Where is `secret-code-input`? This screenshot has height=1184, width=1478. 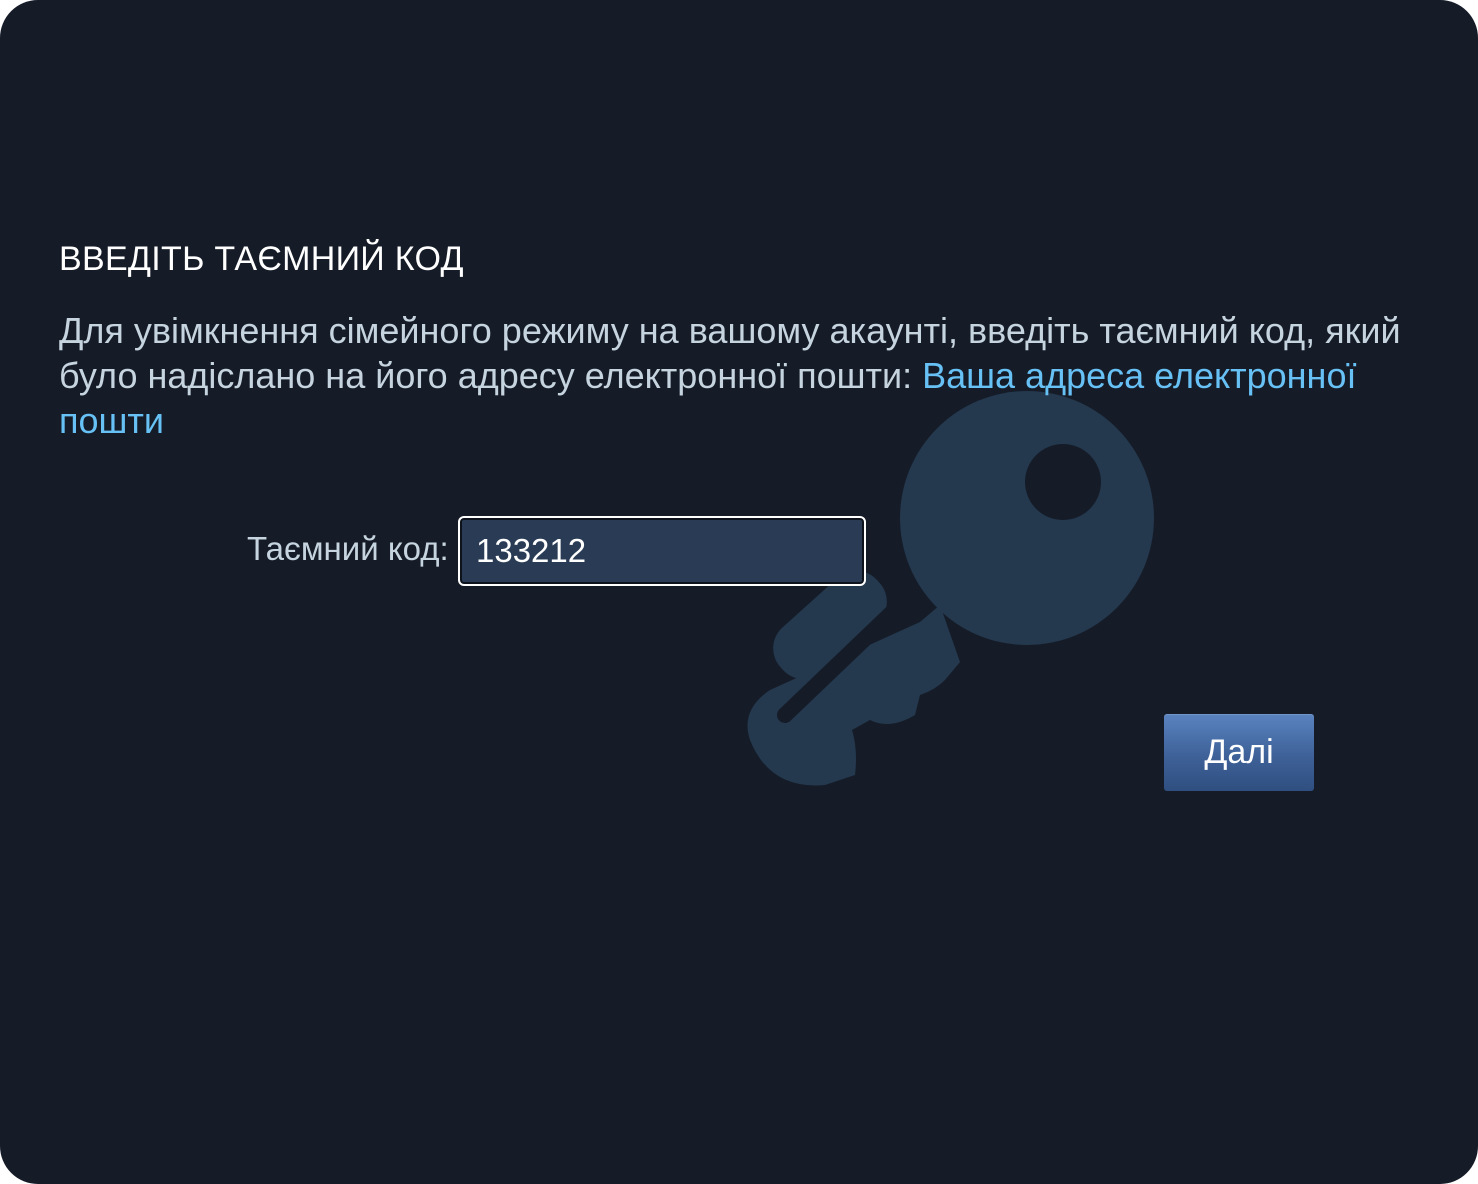
secret-code-input is located at coordinates (662, 551).